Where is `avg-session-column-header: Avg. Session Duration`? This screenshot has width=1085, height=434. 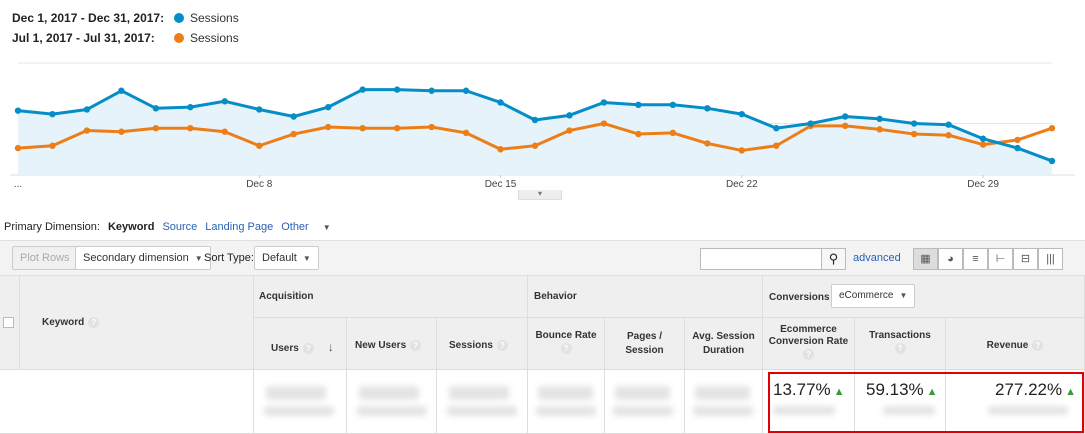
avg-session-column-header: Avg. Session Duration is located at coordinates (724, 344).